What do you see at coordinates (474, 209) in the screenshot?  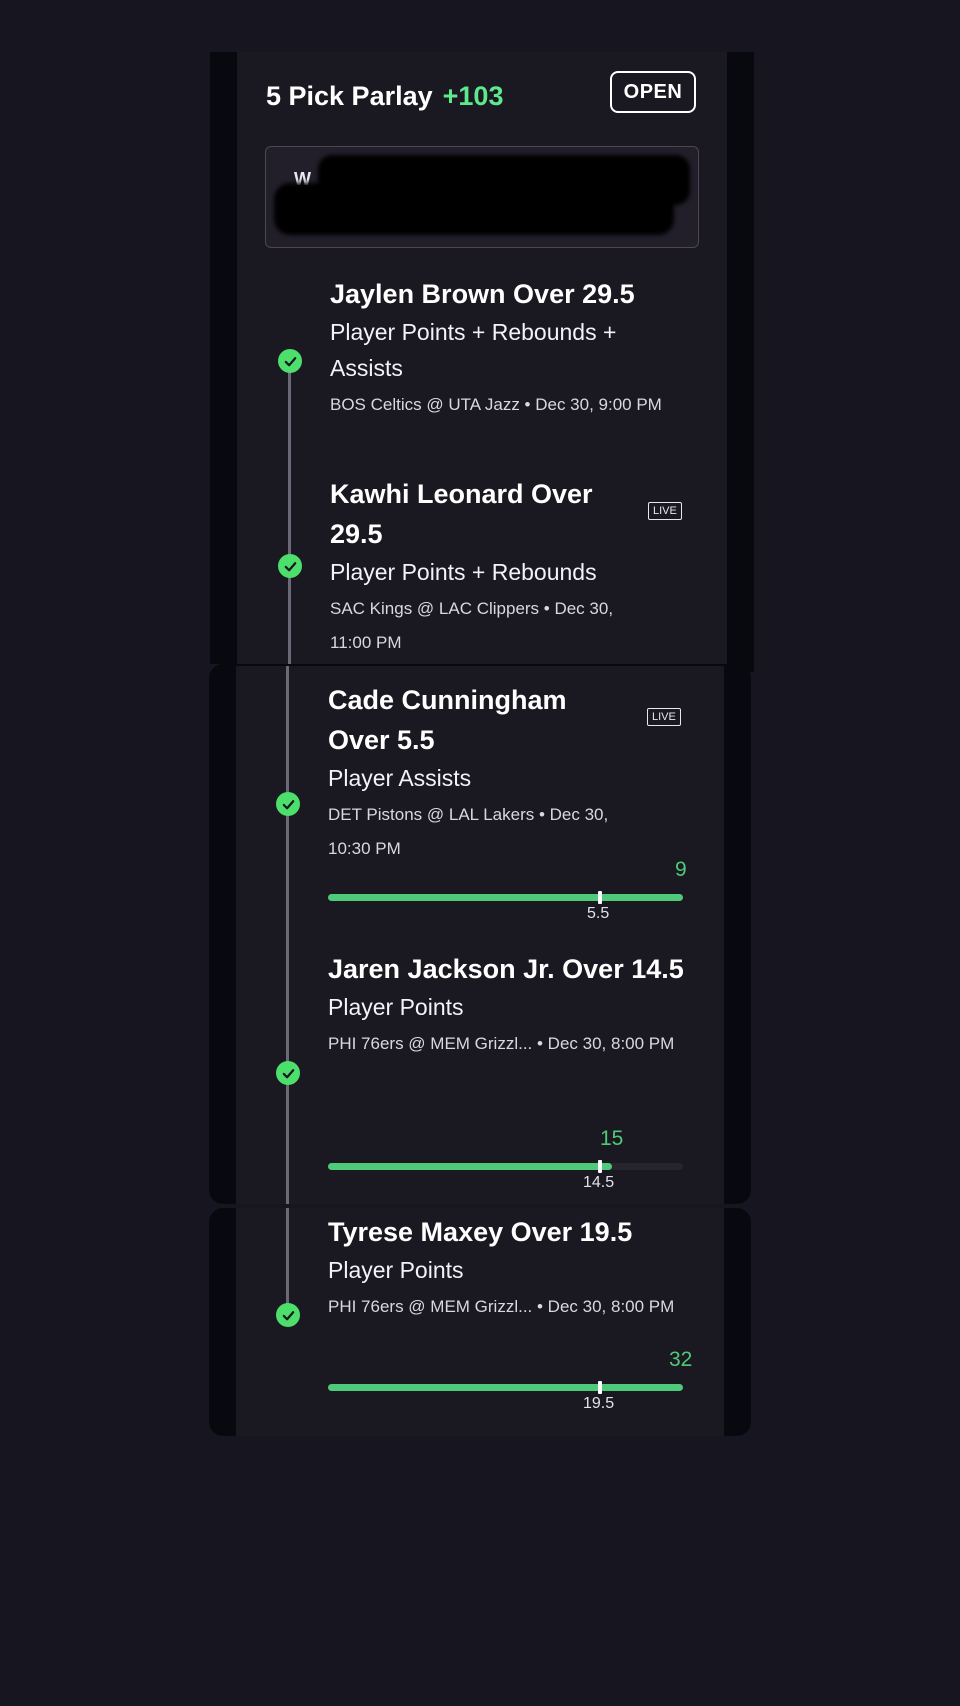 I see `redaction-block` at bounding box center [474, 209].